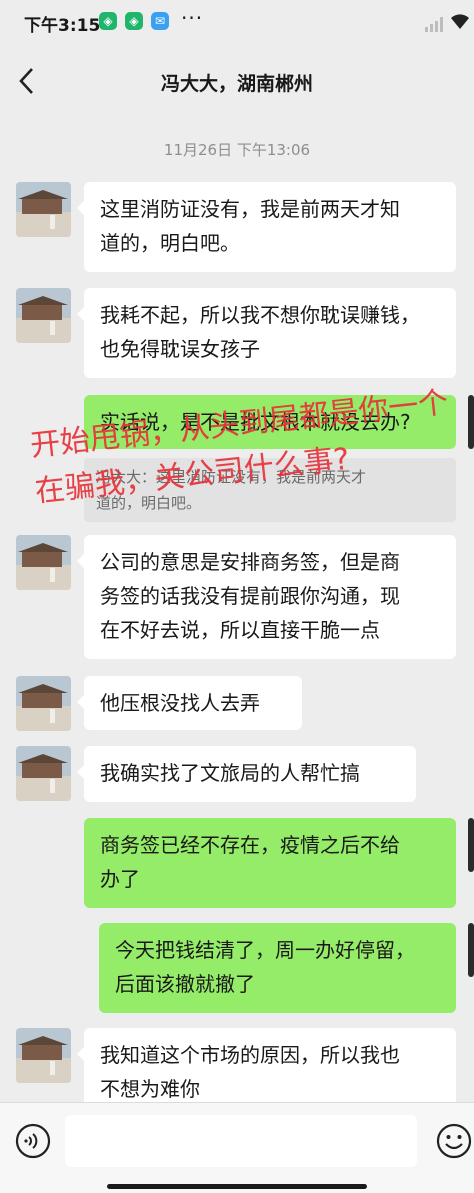  Describe the element at coordinates (237, 150) in the screenshot. I see `message-timestamp: 11月26日 下午13:06` at that location.